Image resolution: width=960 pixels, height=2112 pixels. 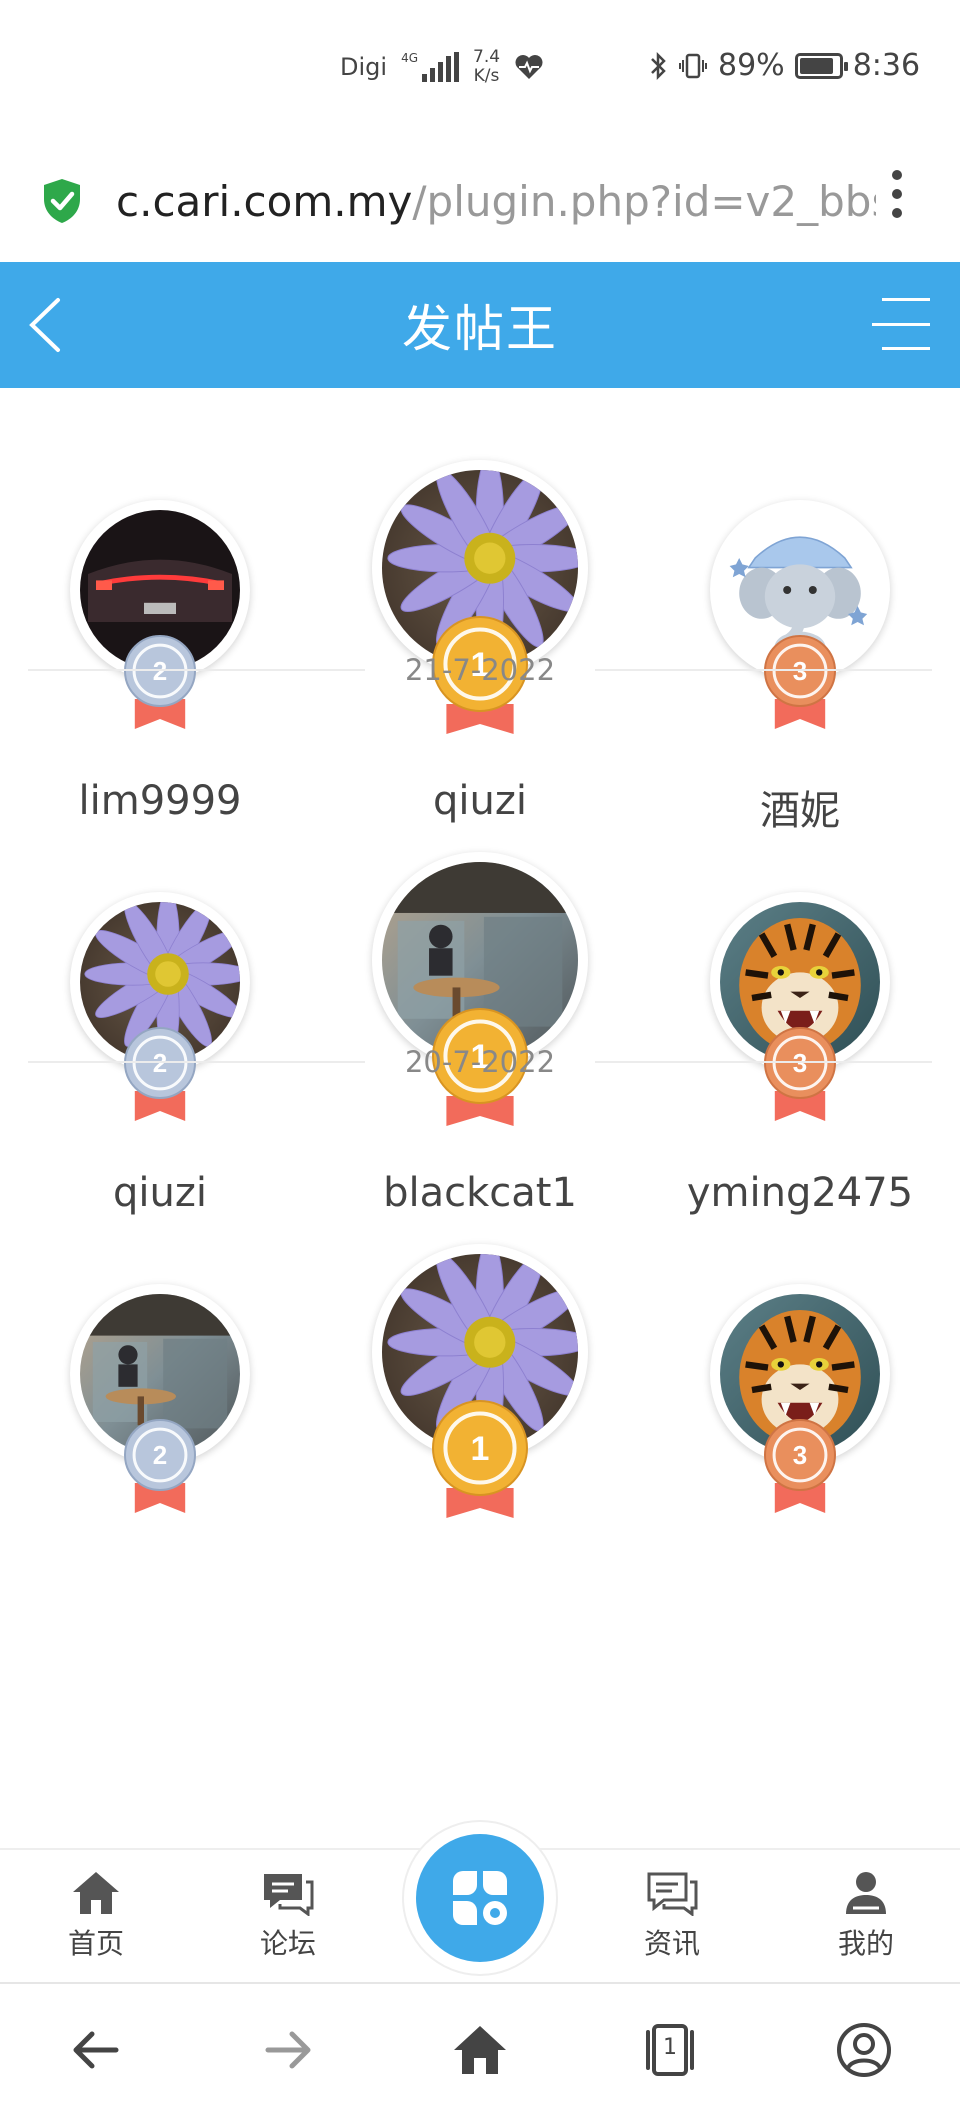 I want to click on username: yming2475, so click(x=800, y=1193).